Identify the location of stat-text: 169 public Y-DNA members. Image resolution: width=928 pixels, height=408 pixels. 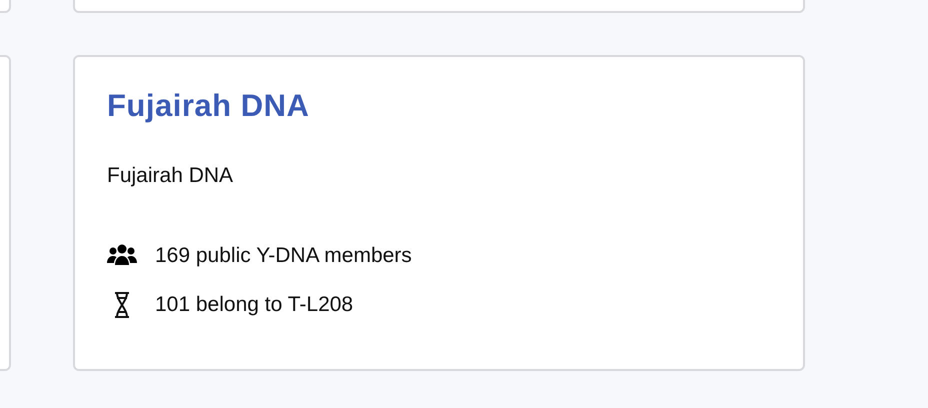
(283, 255).